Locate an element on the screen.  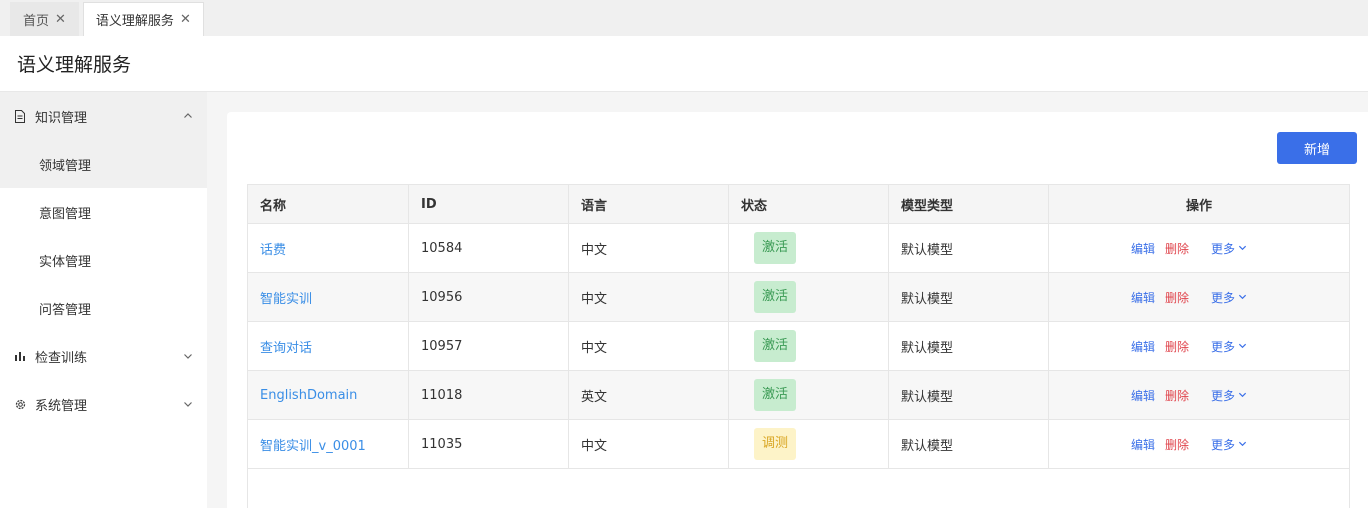
table-row: EnglishDomain 11018 英文 激活 默认模型 编辑 删除 更多 is located at coordinates (798, 395).